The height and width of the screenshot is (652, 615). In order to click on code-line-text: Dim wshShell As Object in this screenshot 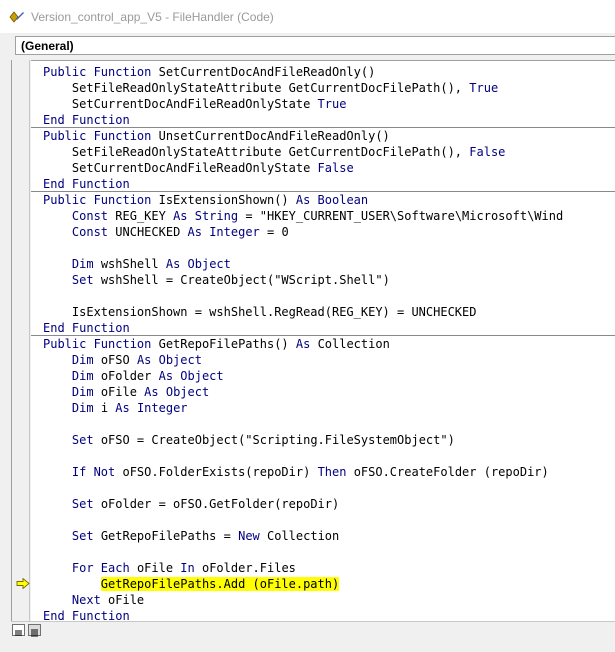, I will do `click(137, 264)`.